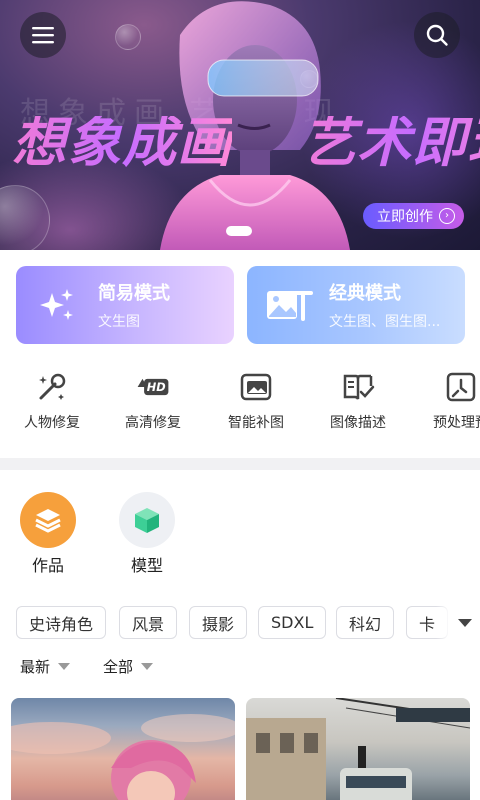 The height and width of the screenshot is (800, 480). I want to click on chevron-right-icon: ›, so click(447, 216).